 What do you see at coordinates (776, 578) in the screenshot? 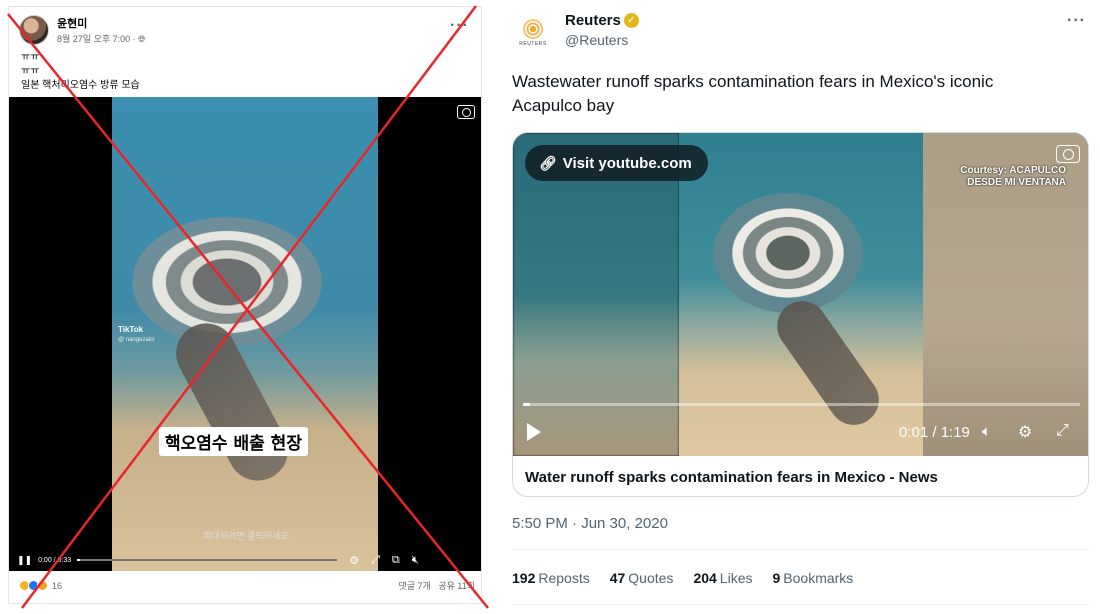
I see `stat-count: 9` at bounding box center [776, 578].